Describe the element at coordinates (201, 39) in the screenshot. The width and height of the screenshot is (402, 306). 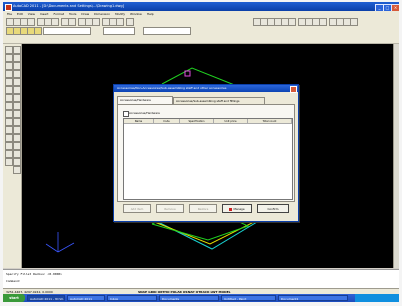
I see `draw-order-toolbar` at that location.